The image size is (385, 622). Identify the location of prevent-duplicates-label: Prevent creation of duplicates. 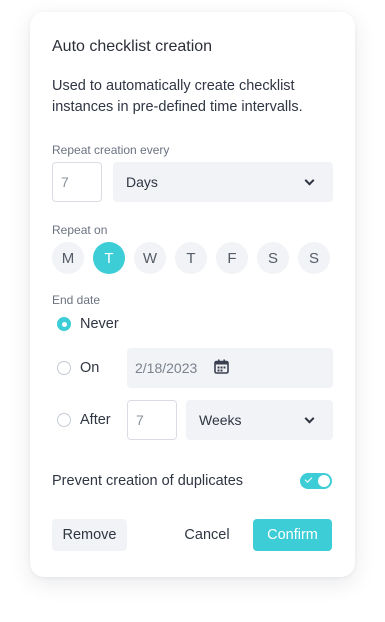
(148, 481).